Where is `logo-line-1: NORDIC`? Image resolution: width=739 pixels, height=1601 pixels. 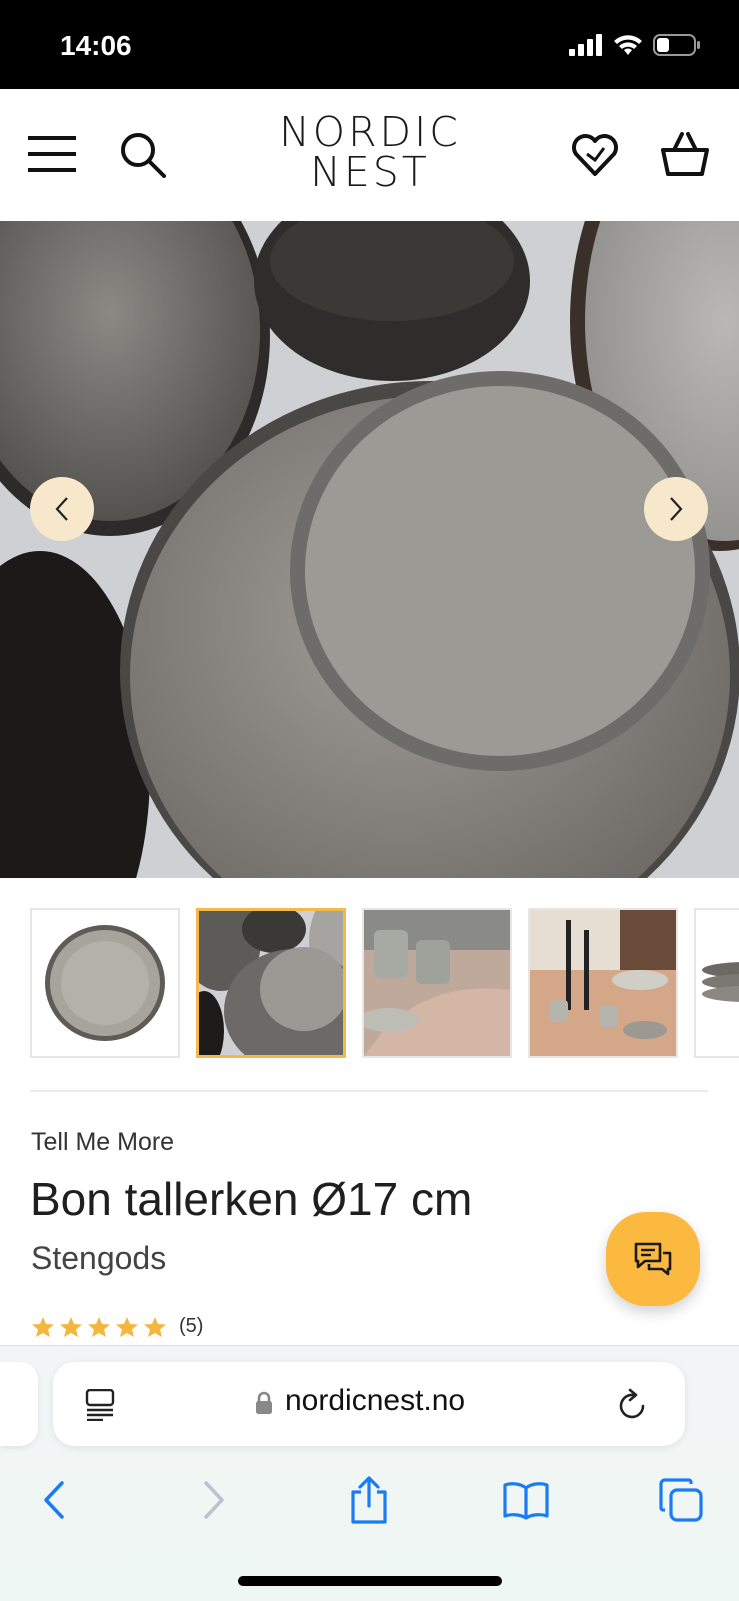
logo-line-1: NORDIC is located at coordinates (370, 132).